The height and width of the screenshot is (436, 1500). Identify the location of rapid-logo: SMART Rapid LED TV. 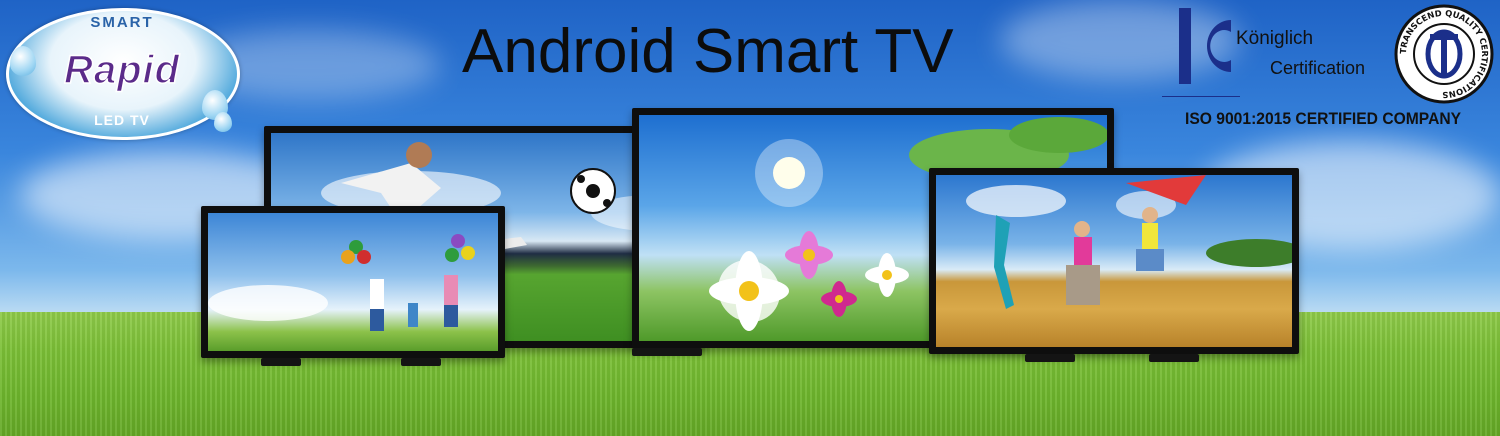
(123, 74).